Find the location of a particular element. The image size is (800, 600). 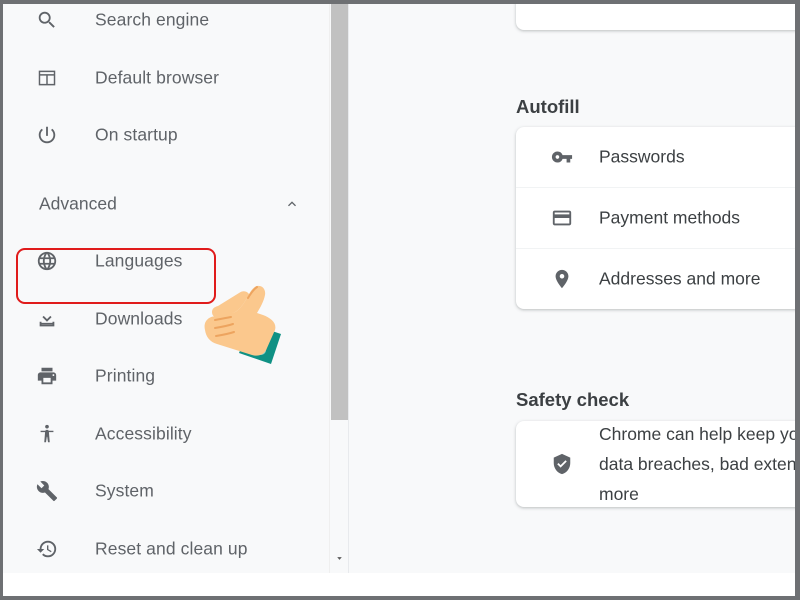

sidebar-item-label: Languages is located at coordinates (139, 260).